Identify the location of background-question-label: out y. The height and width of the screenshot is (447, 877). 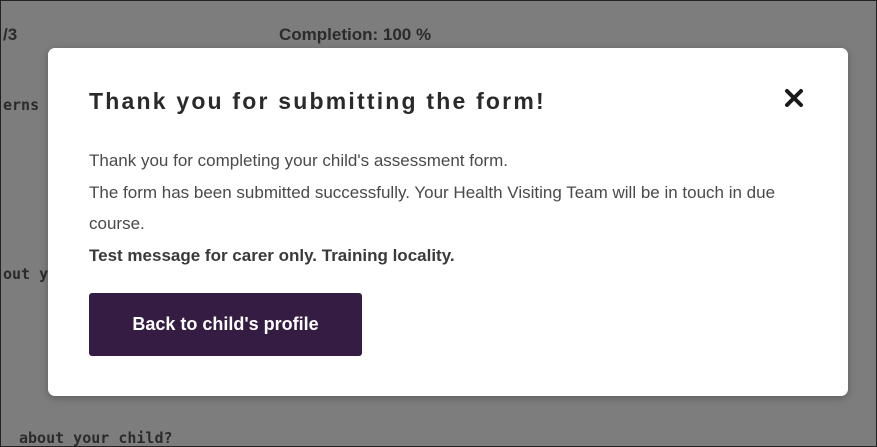
(26, 274).